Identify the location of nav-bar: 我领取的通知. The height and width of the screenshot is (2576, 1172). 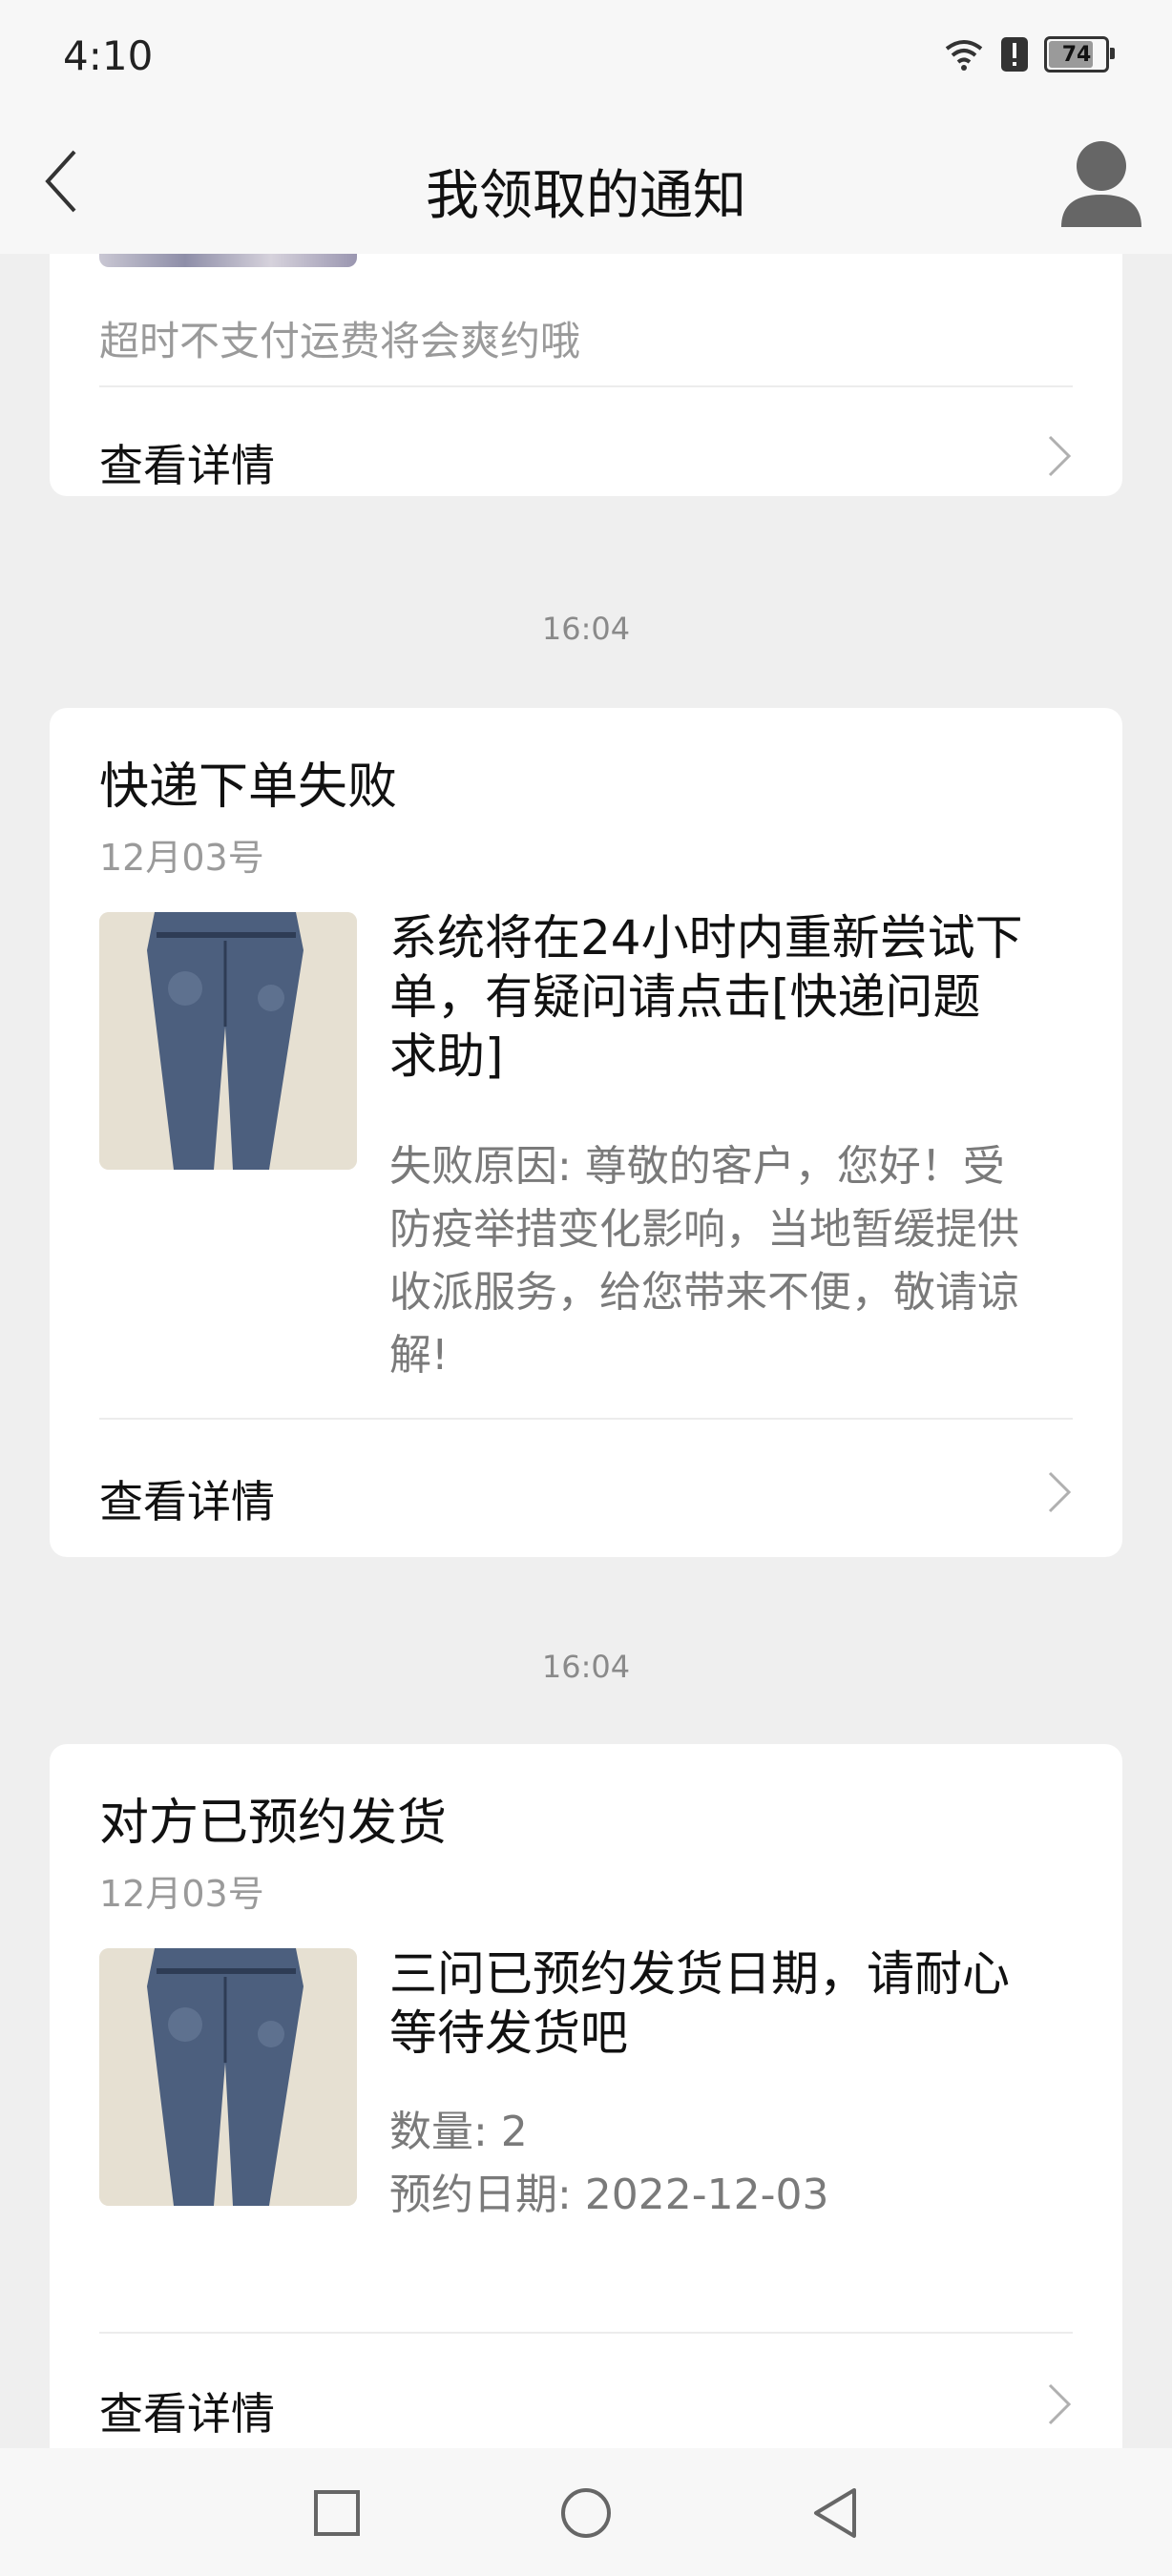
(586, 184).